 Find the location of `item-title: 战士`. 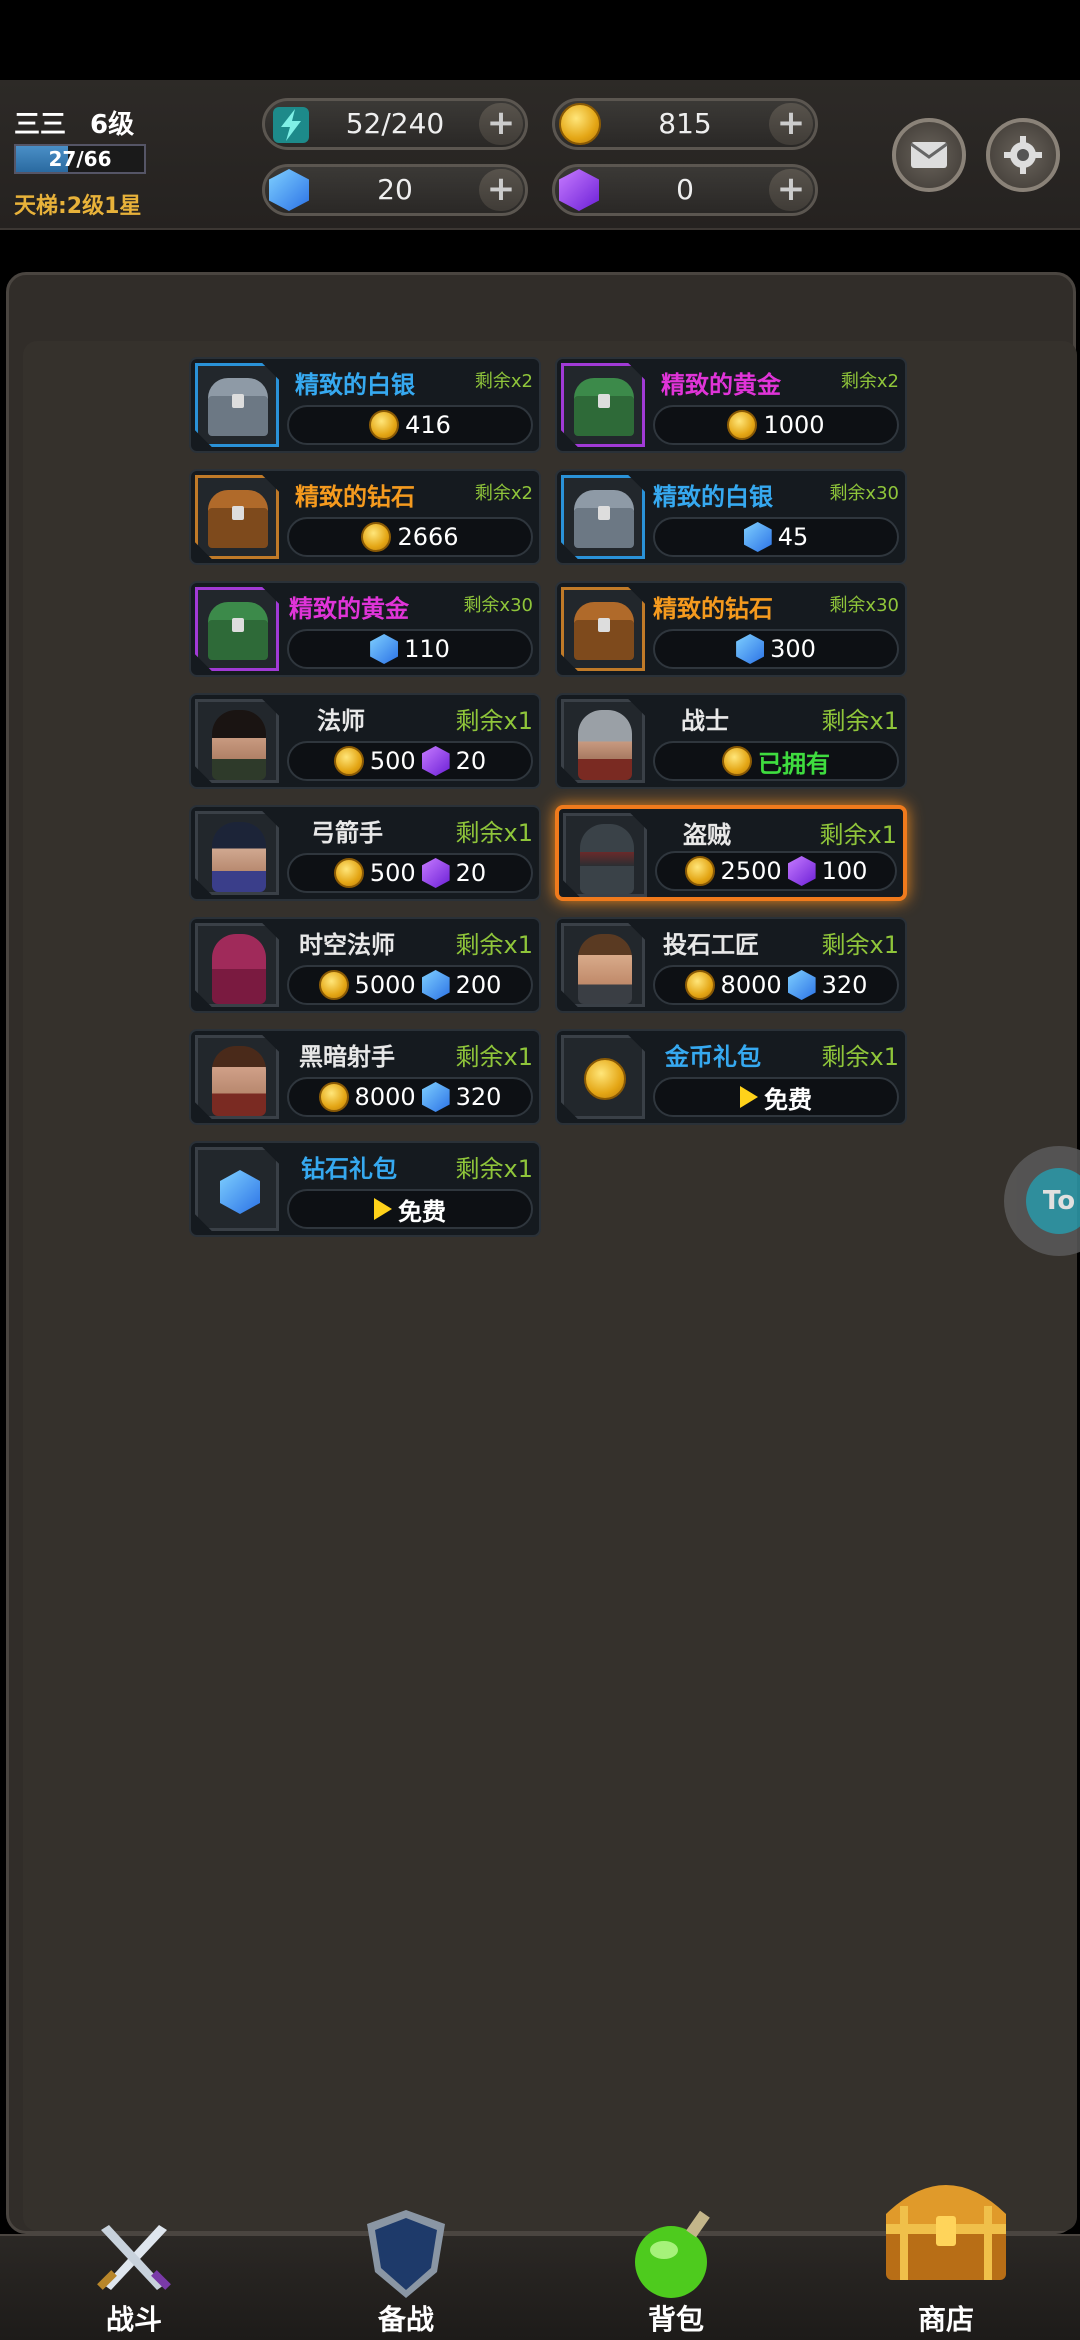

item-title: 战士 is located at coordinates (705, 721).